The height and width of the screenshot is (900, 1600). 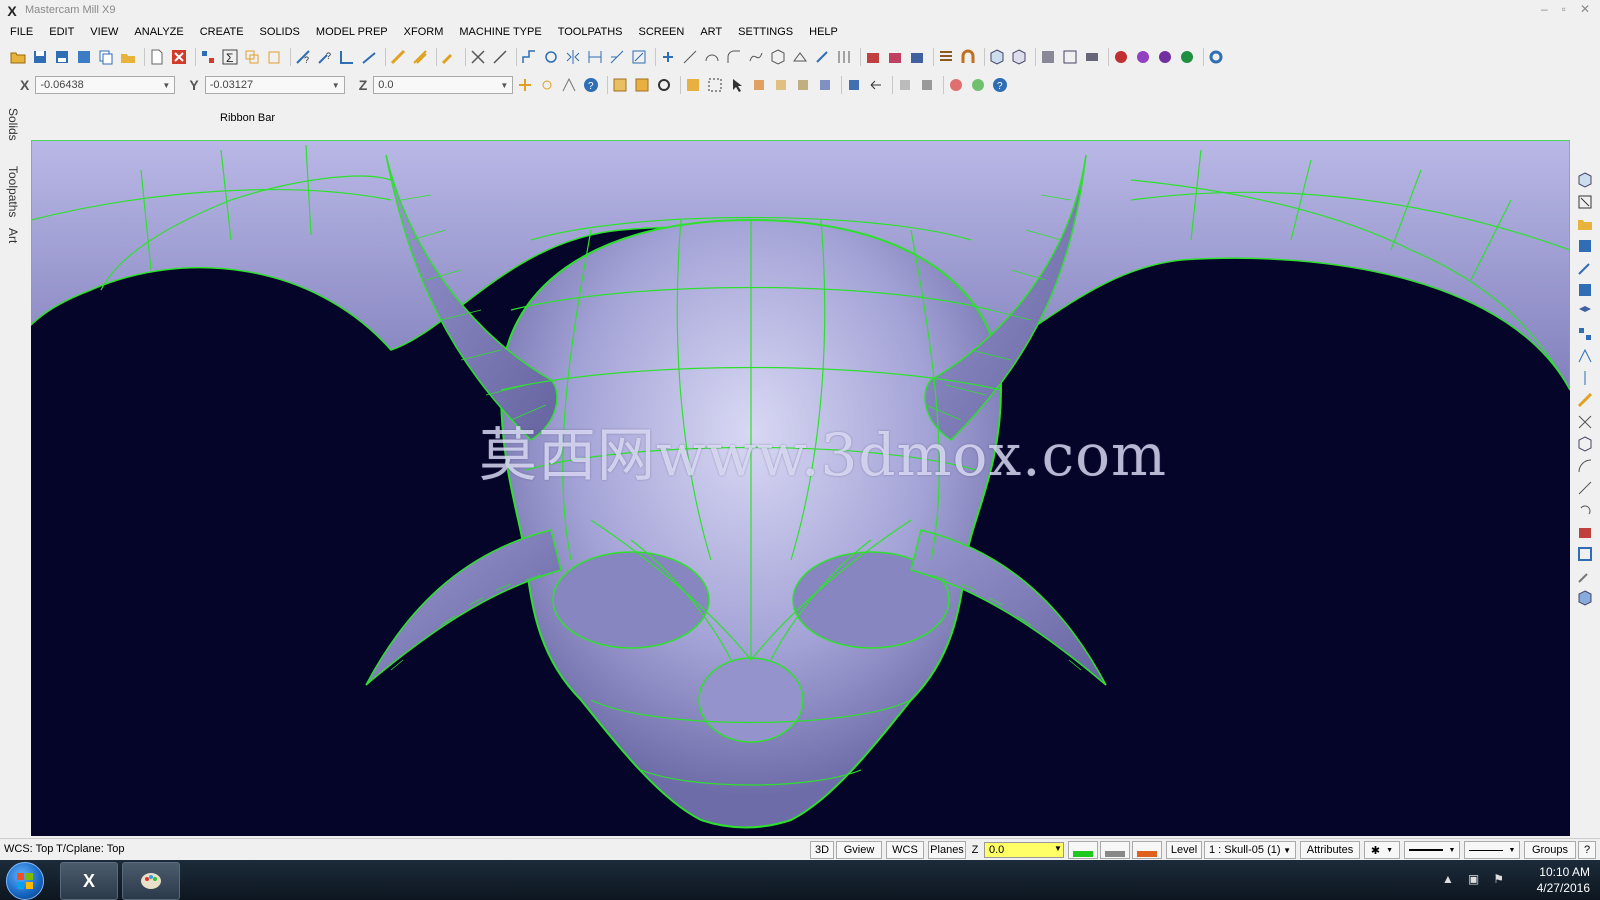 I want to click on rotate-icon, so click(x=551, y=57).